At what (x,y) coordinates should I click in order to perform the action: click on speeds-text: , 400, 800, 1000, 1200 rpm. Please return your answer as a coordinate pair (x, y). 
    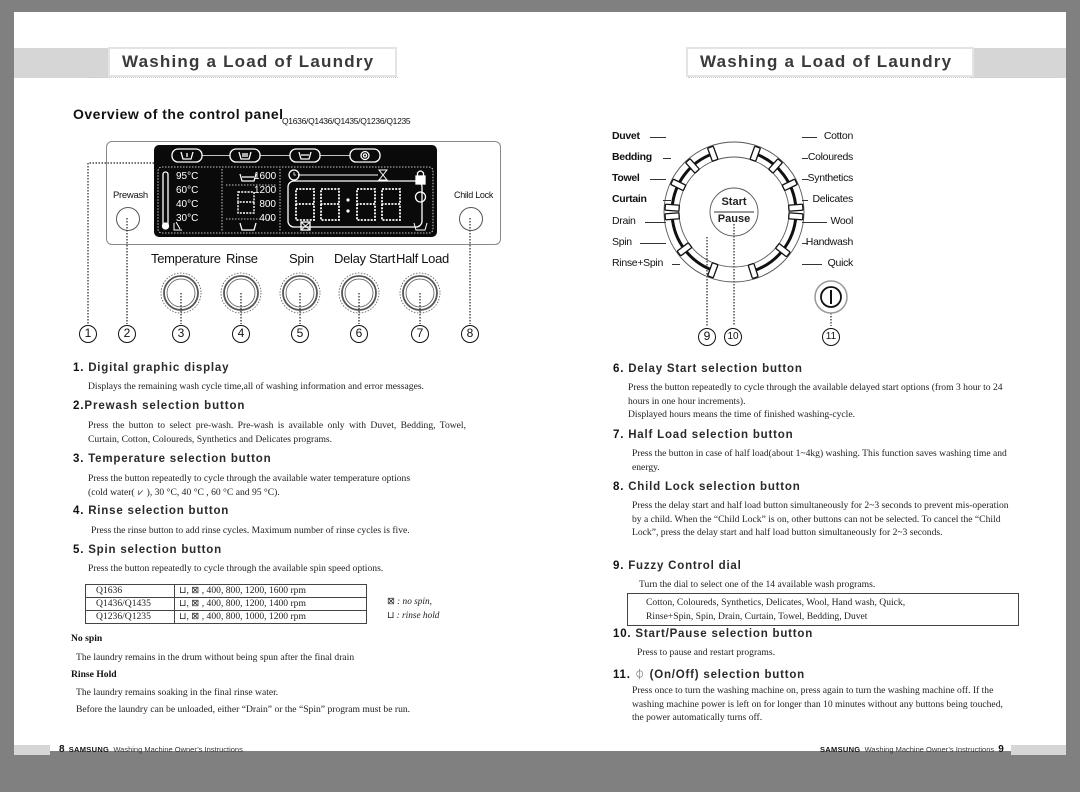
    Looking at the image, I should click on (253, 616).